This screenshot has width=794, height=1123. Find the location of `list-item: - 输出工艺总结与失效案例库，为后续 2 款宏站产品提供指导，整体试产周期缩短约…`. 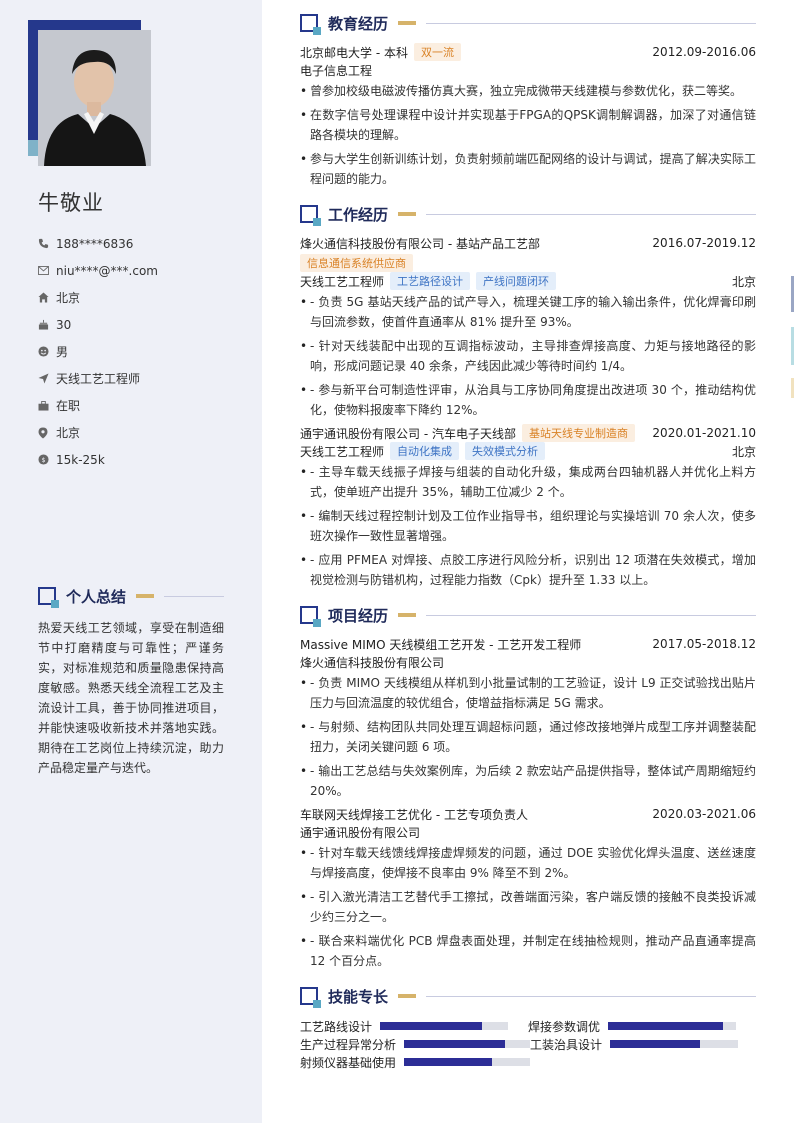

list-item: - 输出工艺总结与失效案例库，为后续 2 款宏站产品提供指导，整体试产周期缩短约… is located at coordinates (528, 781).